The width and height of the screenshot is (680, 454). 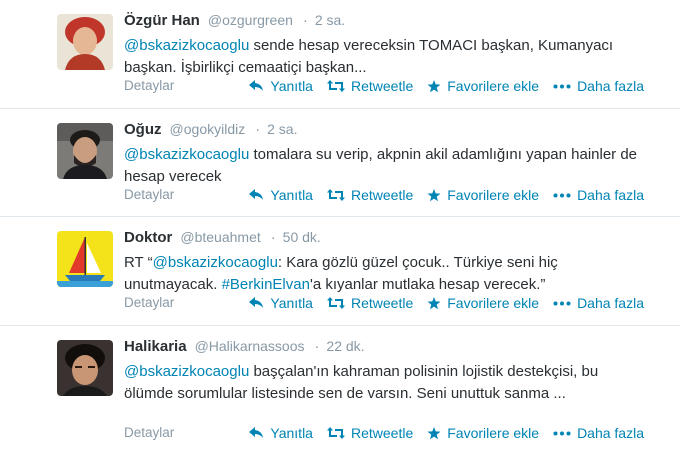 I want to click on tweet-header: Doktor @bteuahmet · 50 dk., so click(x=222, y=237).